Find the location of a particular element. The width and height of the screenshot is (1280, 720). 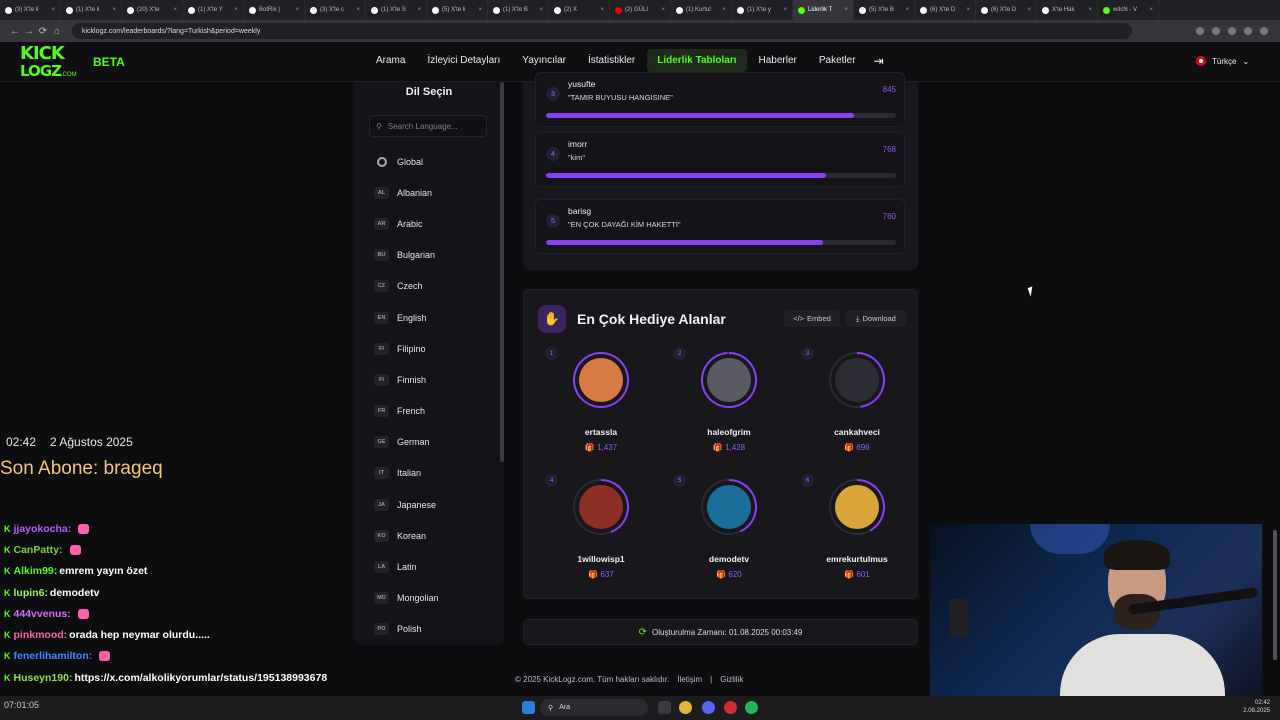

language-name: German is located at coordinates (413, 442).